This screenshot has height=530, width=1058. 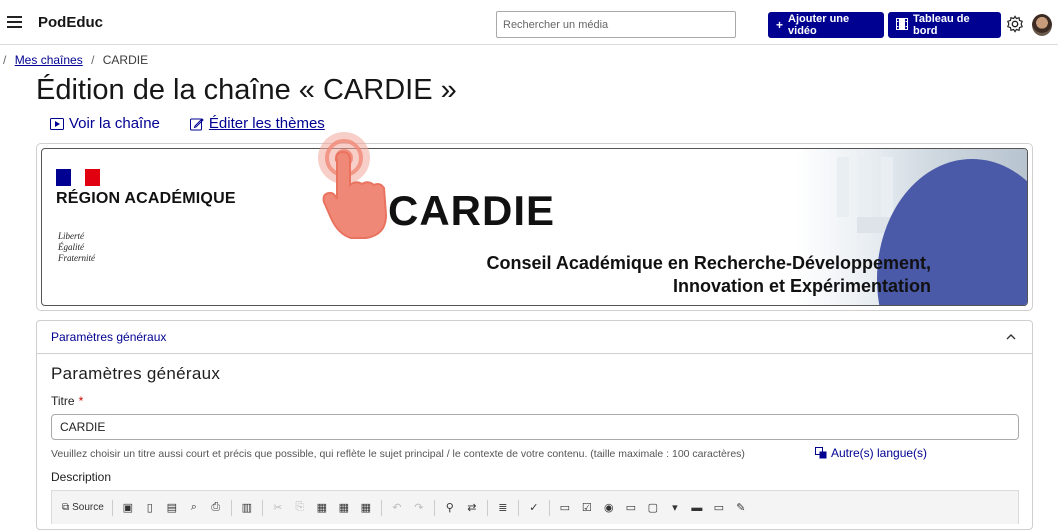 What do you see at coordinates (81, 401) in the screenshot?
I see `required-mark: *` at bounding box center [81, 401].